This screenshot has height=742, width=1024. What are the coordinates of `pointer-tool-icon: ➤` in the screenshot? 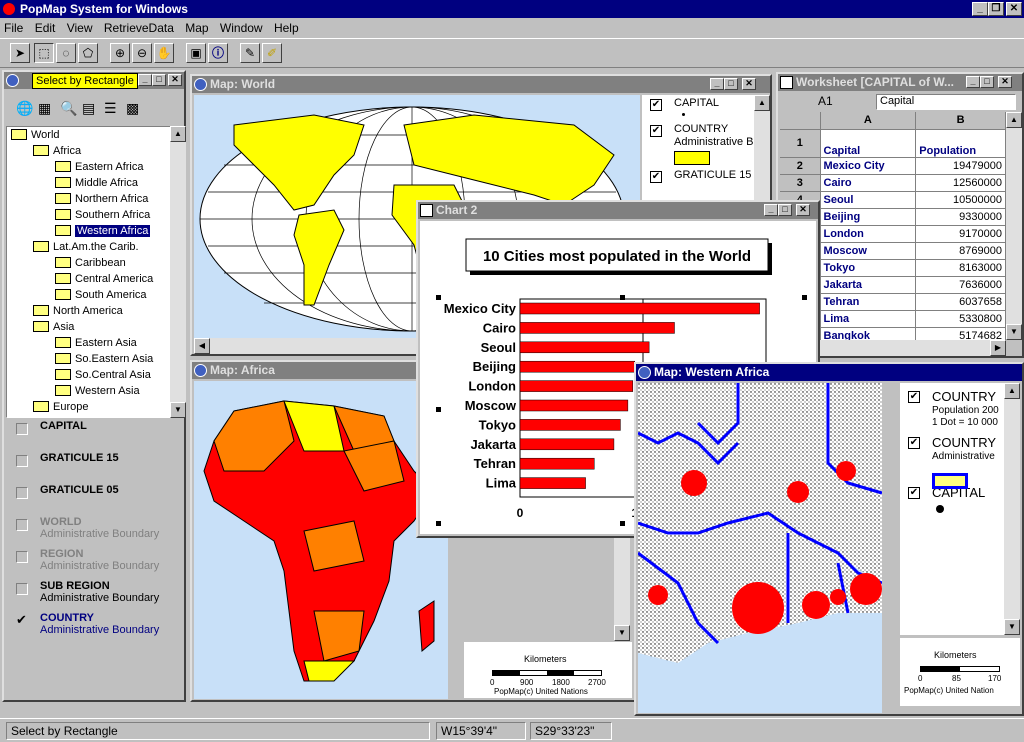 It's located at (20, 53).